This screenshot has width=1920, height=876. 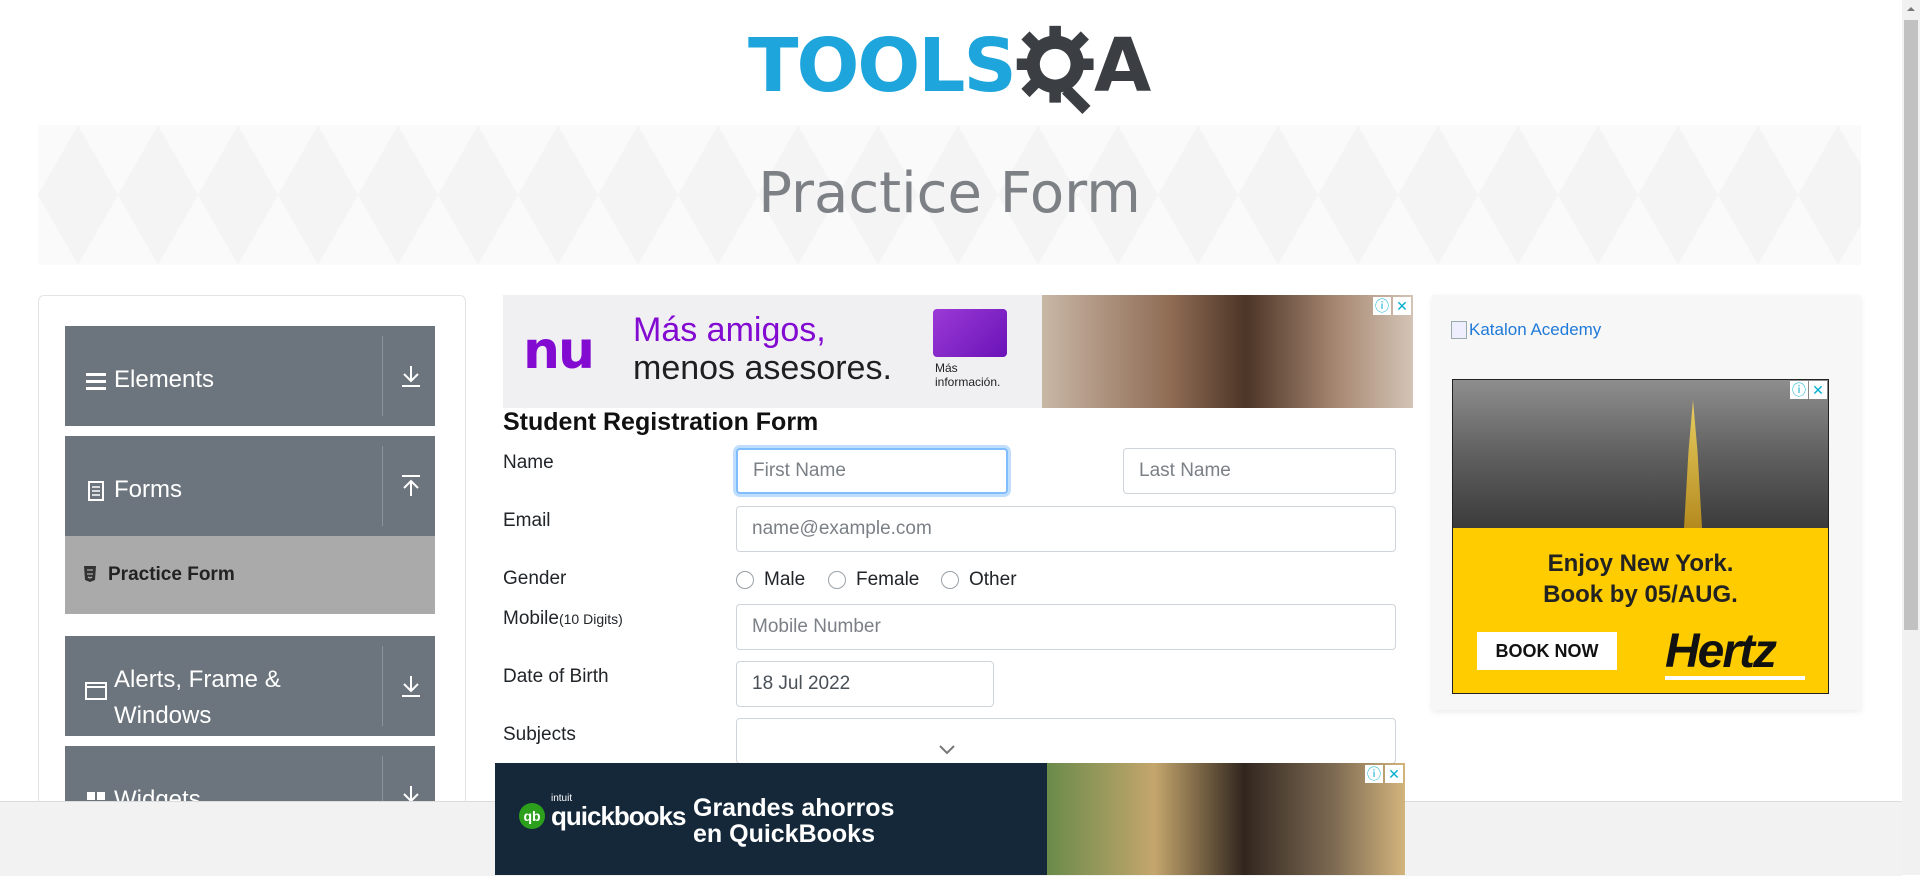 What do you see at coordinates (882, 66) in the screenshot?
I see `logo-text-main: TOOLS` at bounding box center [882, 66].